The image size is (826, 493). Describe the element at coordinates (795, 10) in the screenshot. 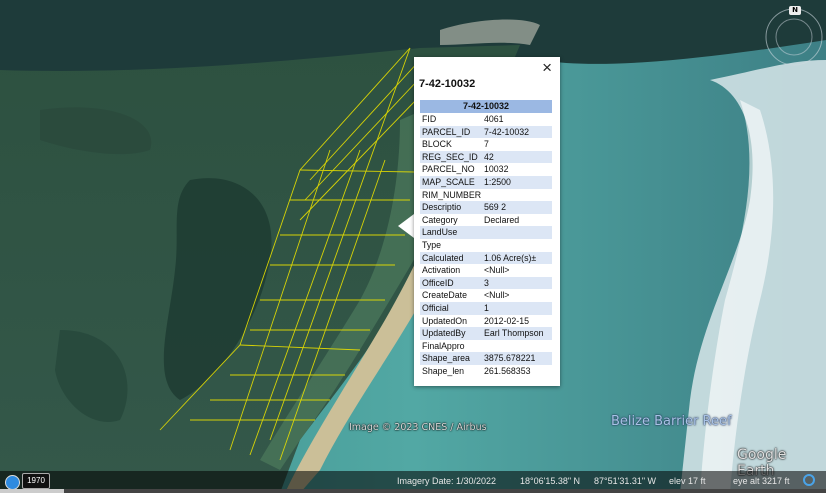

I see `north-indicator: N` at that location.